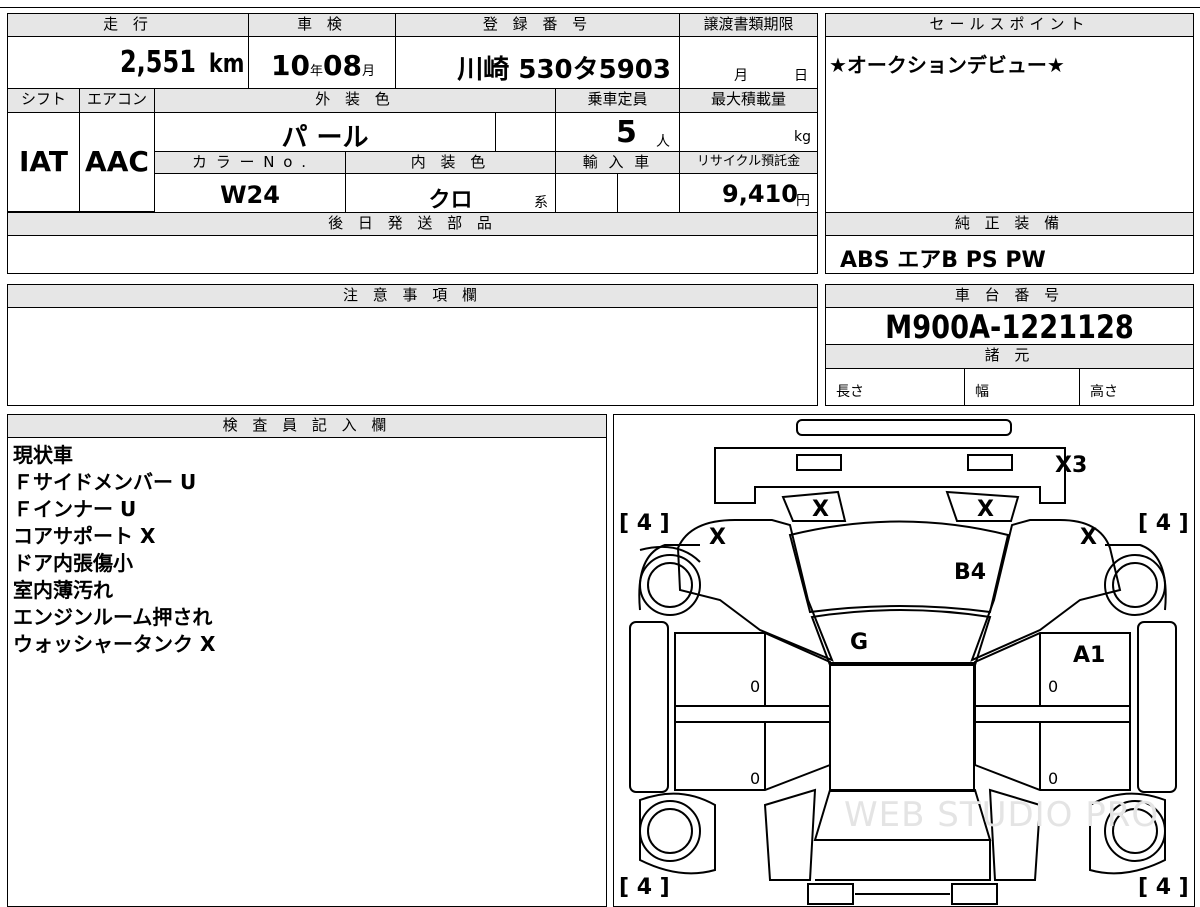 Image resolution: width=1200 pixels, height=907 pixels. What do you see at coordinates (741, 76) in the screenshot?
I see `deadline-month: 月` at bounding box center [741, 76].